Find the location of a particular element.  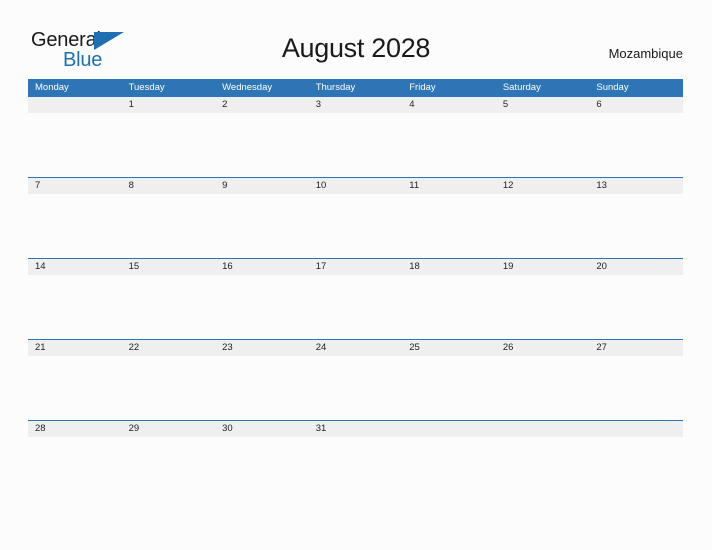

day-cell: 7 is located at coordinates (75, 186).